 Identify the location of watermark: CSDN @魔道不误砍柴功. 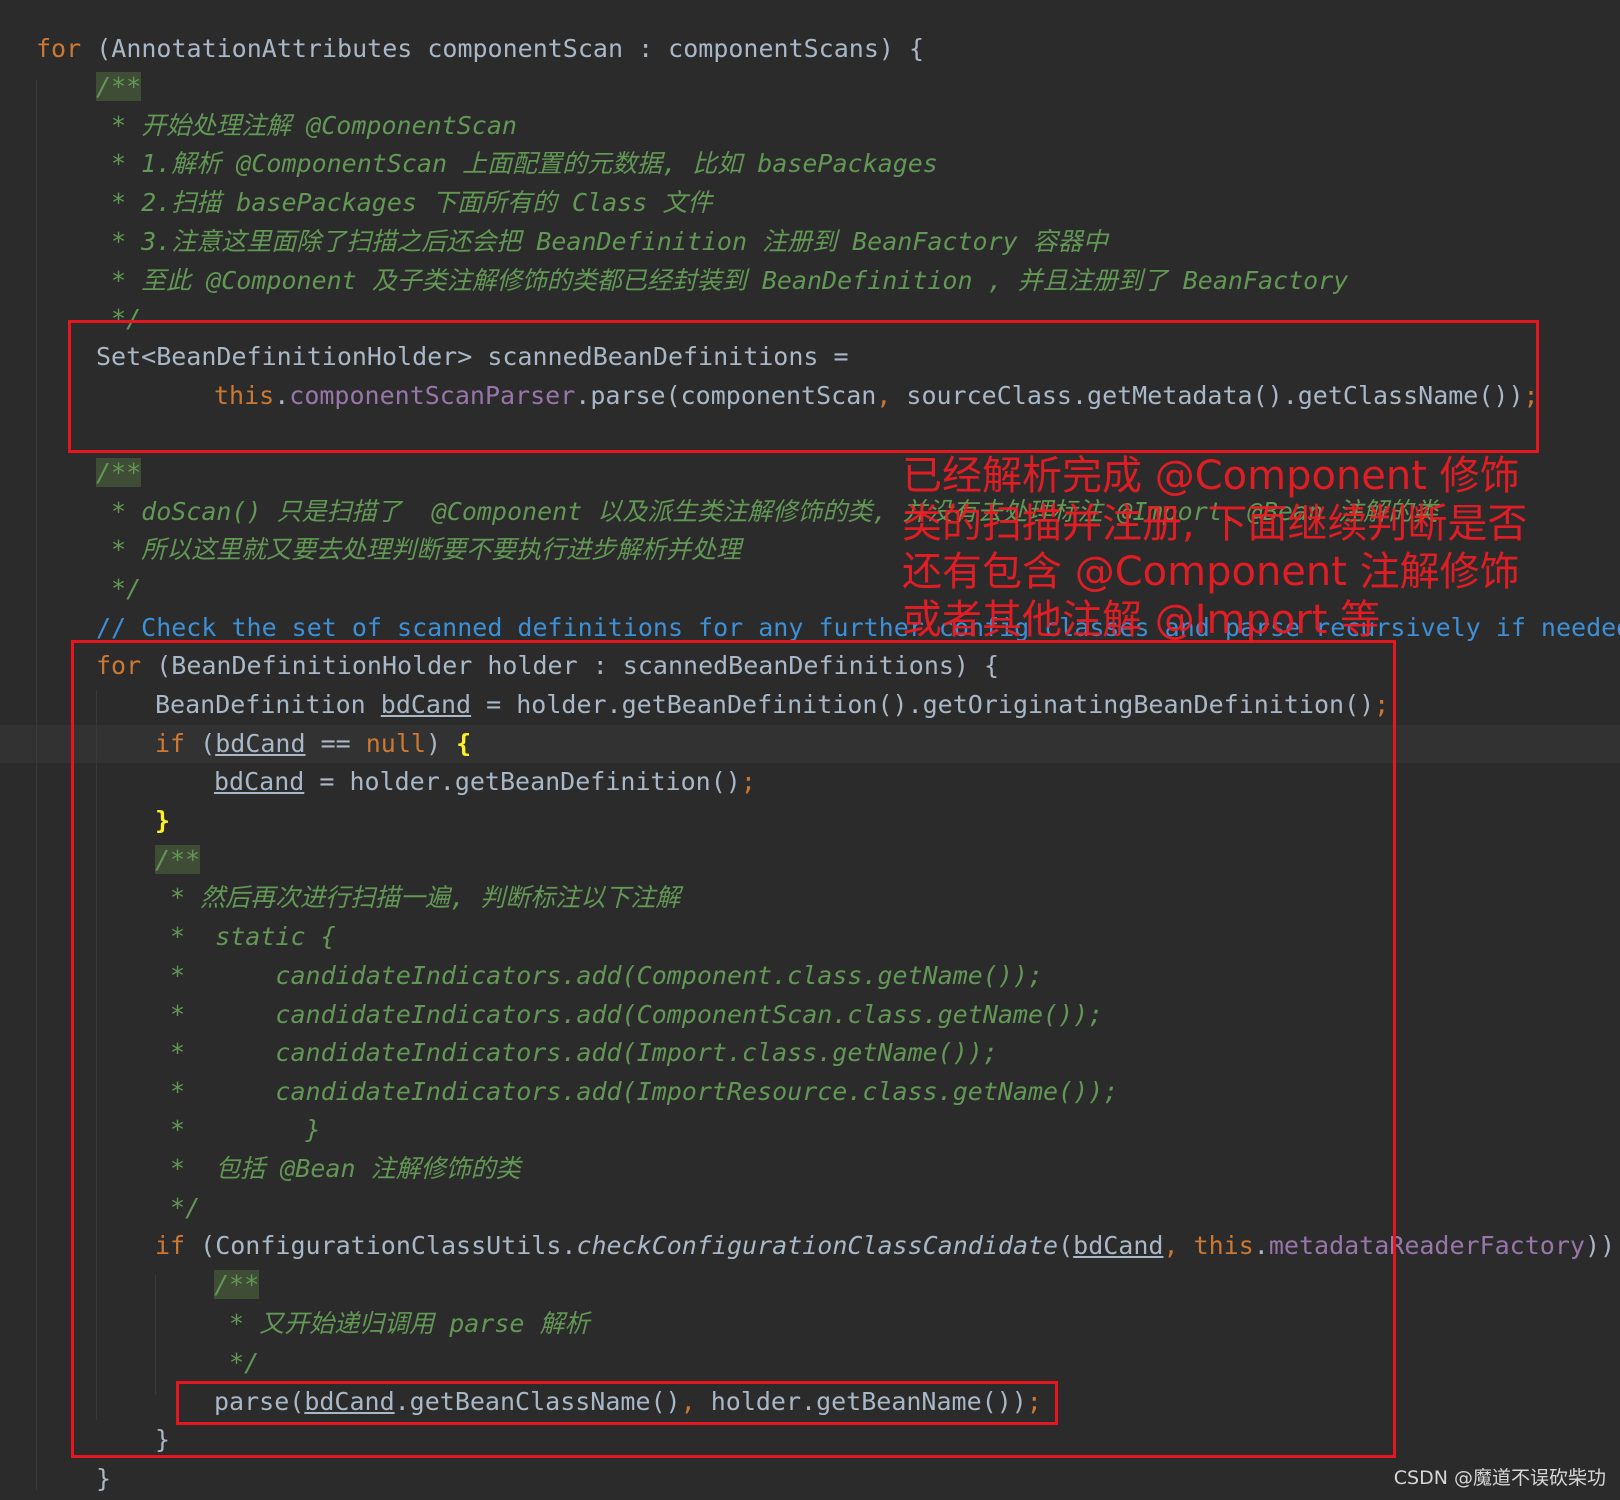
(1499, 1478).